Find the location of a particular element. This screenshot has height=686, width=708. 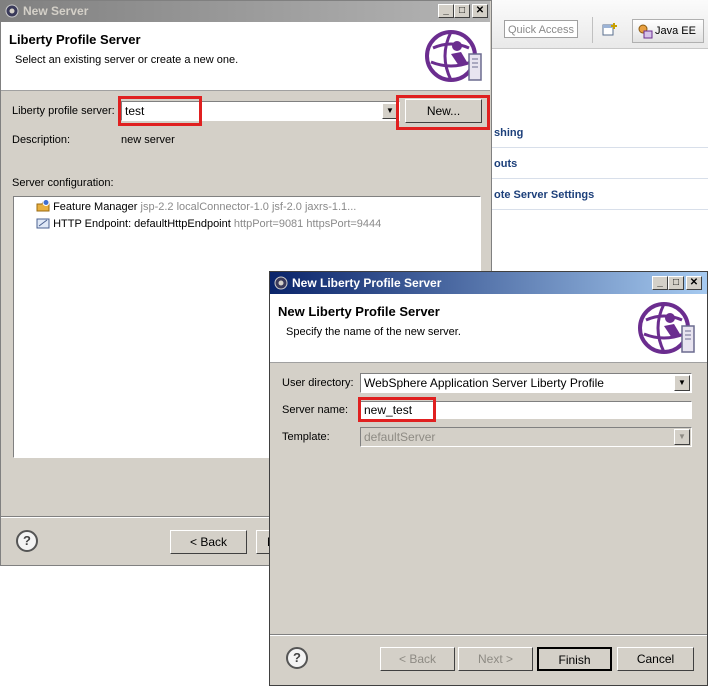

server-configuration-label: Server configuration: is located at coordinates (63, 183).